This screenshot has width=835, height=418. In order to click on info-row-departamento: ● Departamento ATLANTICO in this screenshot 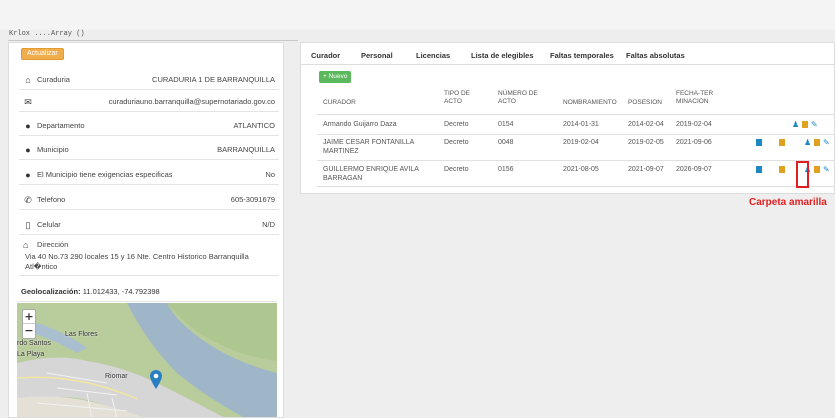, I will do `click(149, 125)`.